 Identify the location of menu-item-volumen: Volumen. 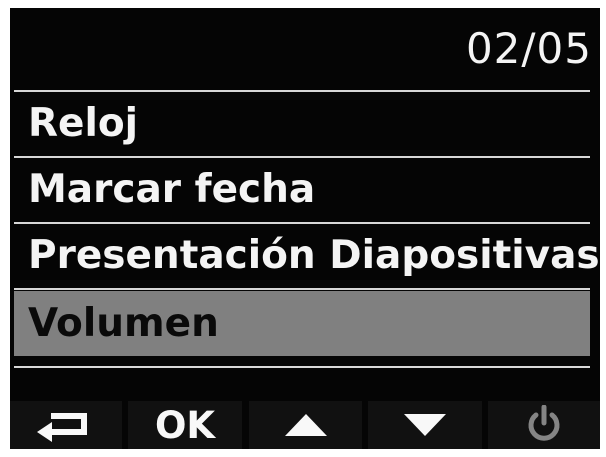
(302, 323).